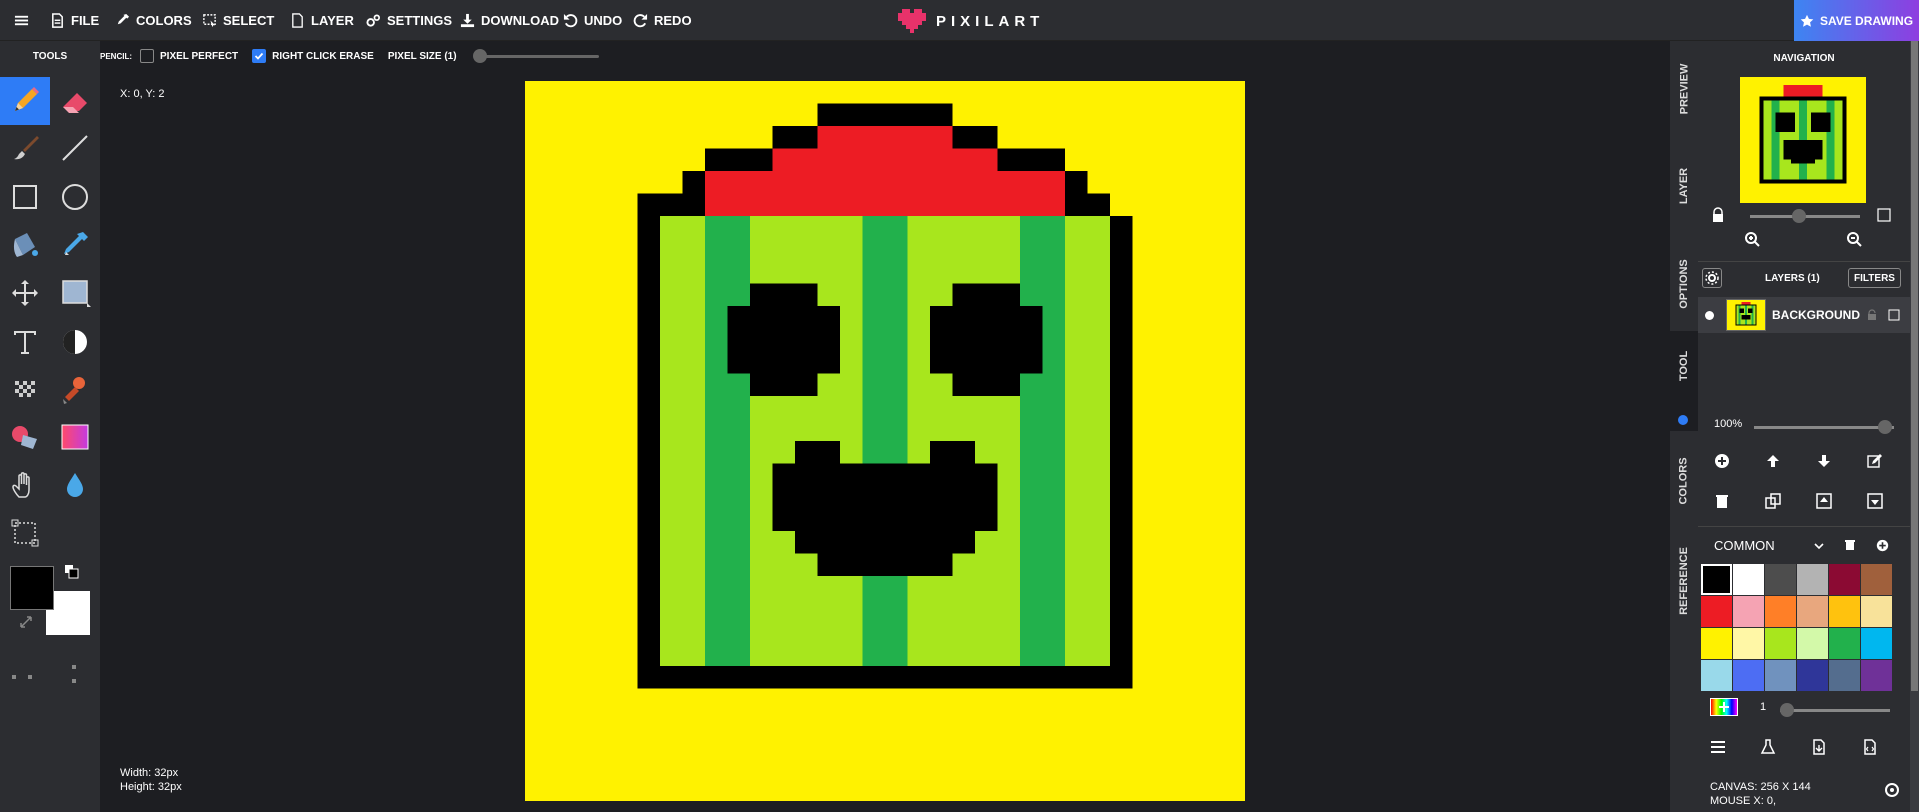 This screenshot has height=812, width=1919. What do you see at coordinates (1819, 546) in the screenshot?
I see `chevron-down-icon` at bounding box center [1819, 546].